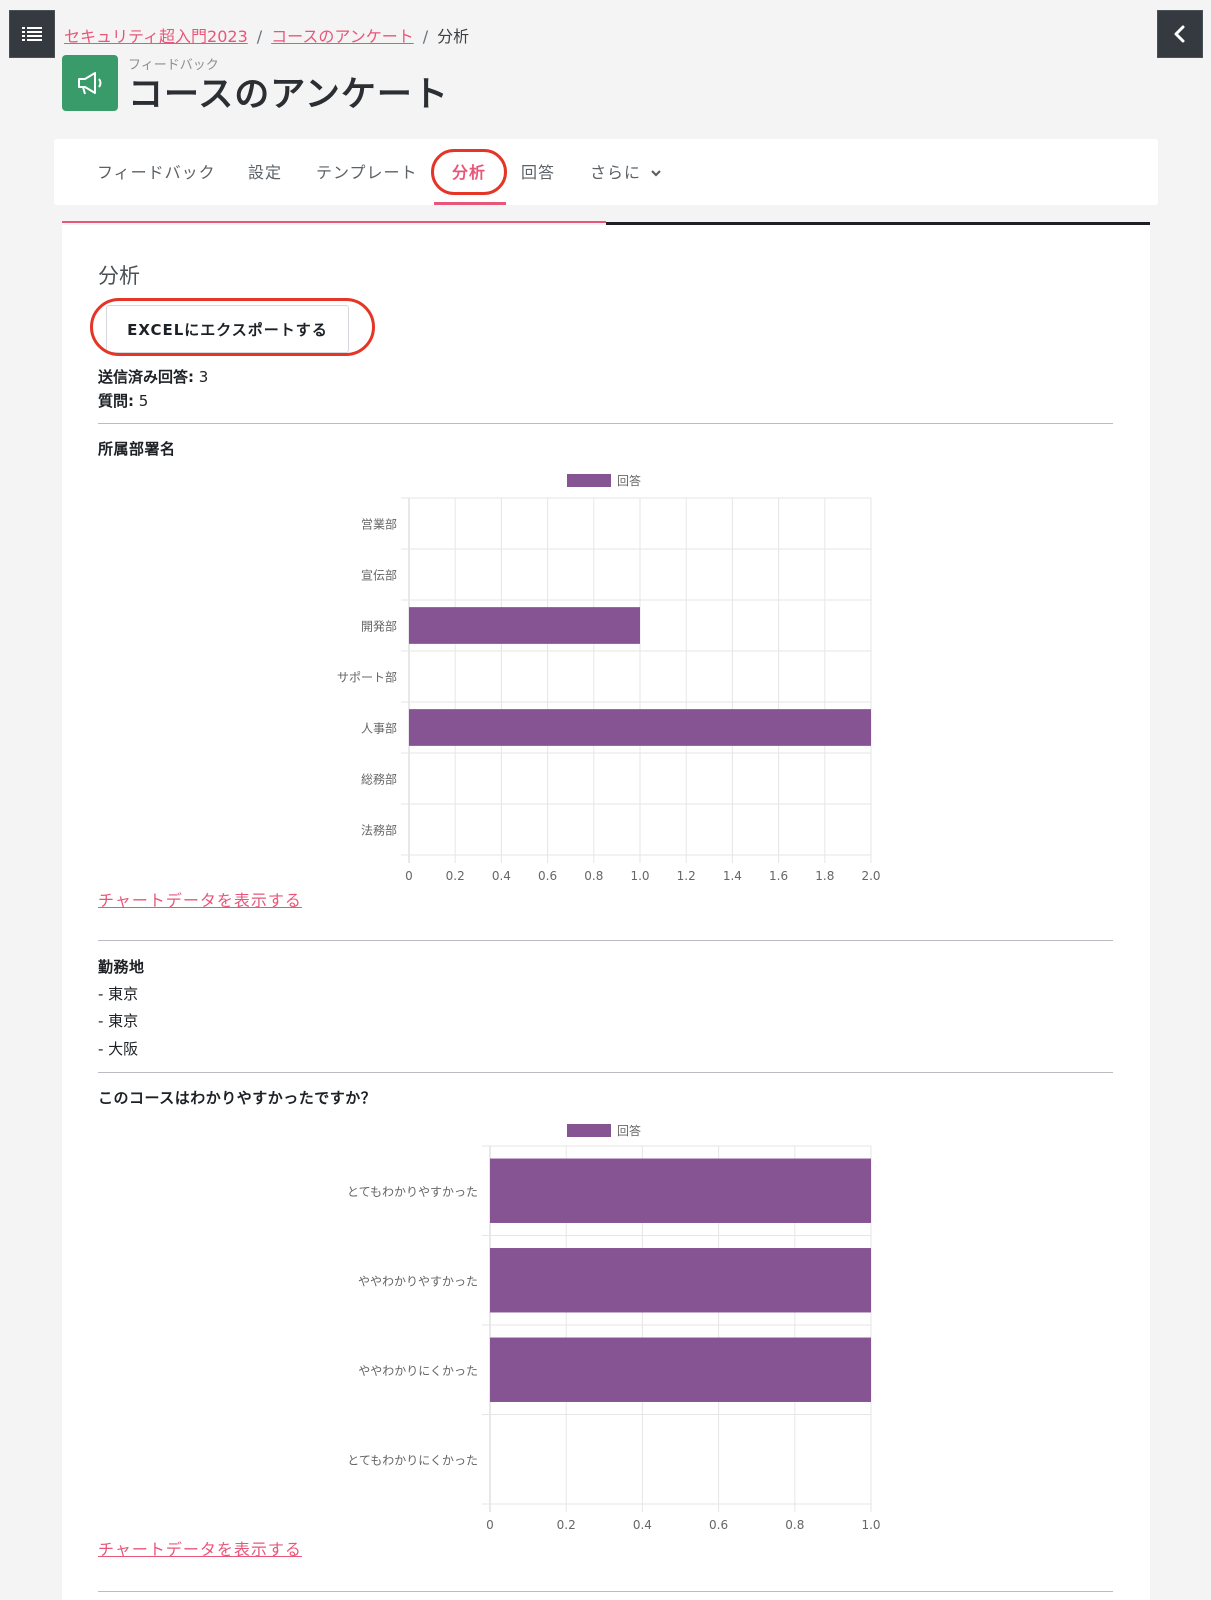 This screenshot has width=1211, height=1600. What do you see at coordinates (412, 1460) in the screenshot?
I see `y-tick-label: とてもわかりにくかった` at bounding box center [412, 1460].